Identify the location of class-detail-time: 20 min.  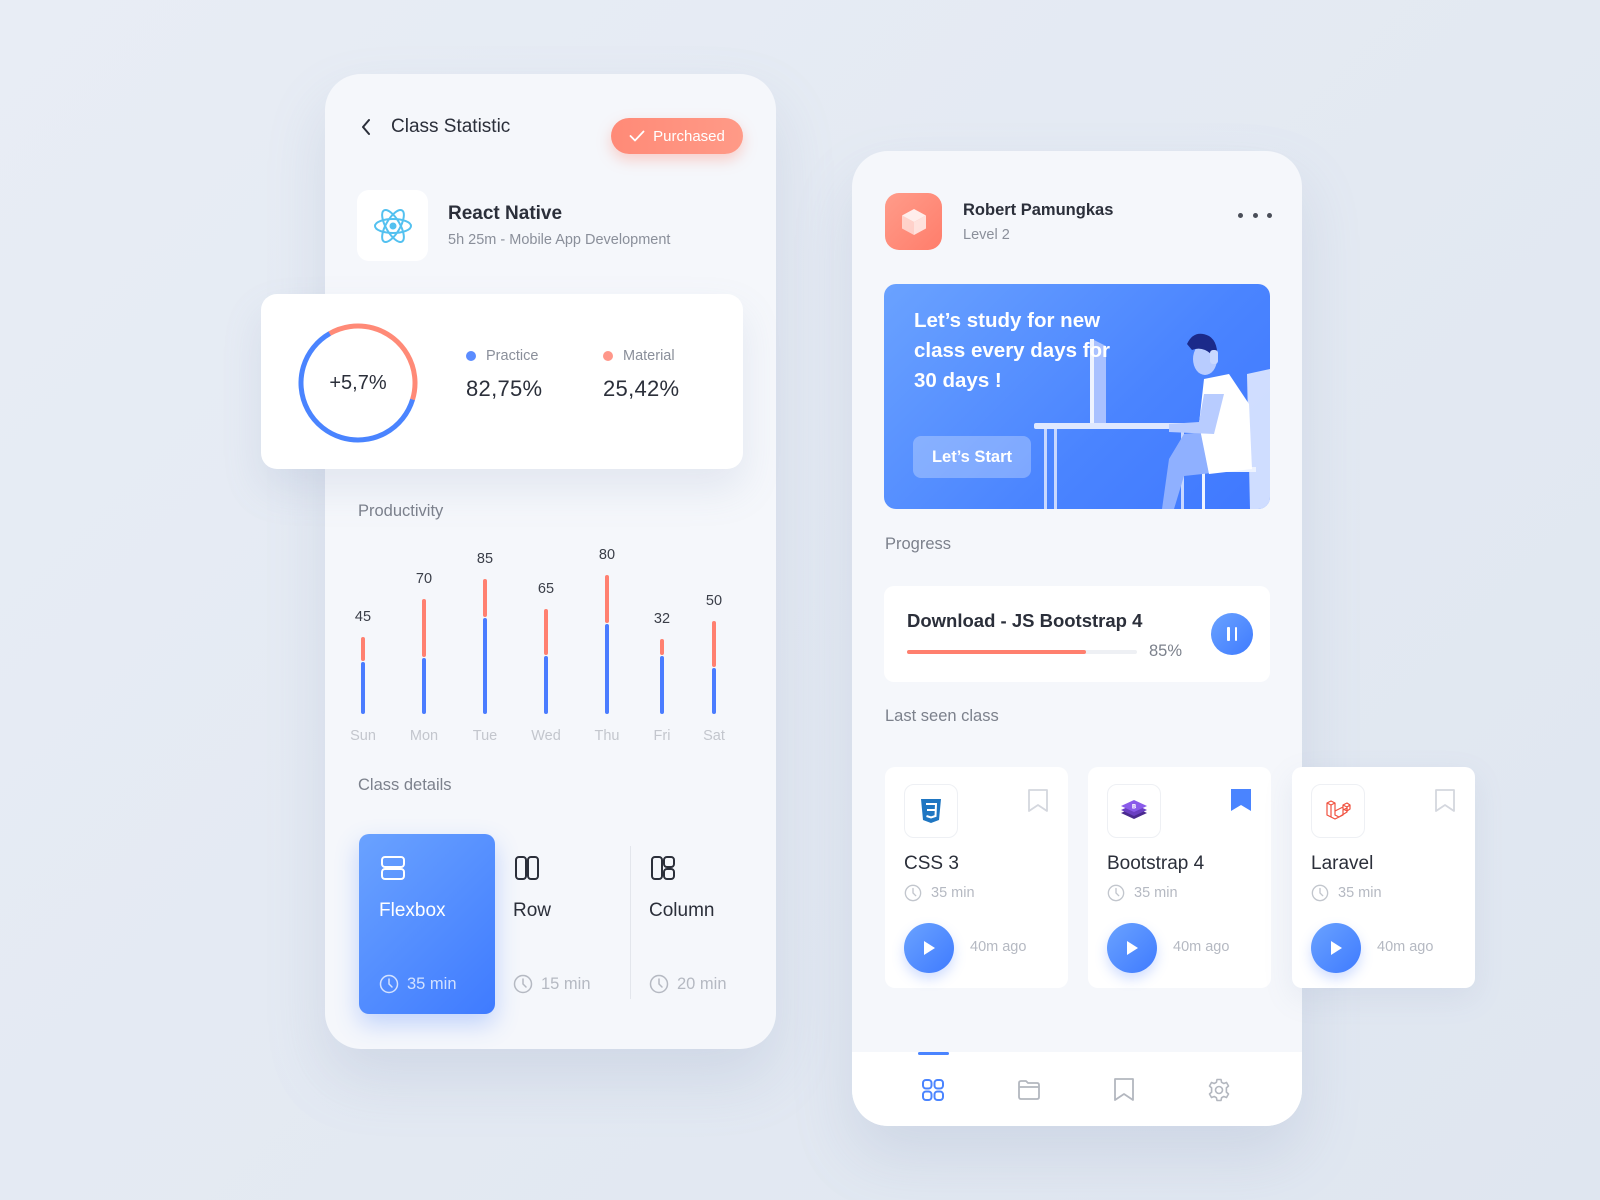
(702, 983).